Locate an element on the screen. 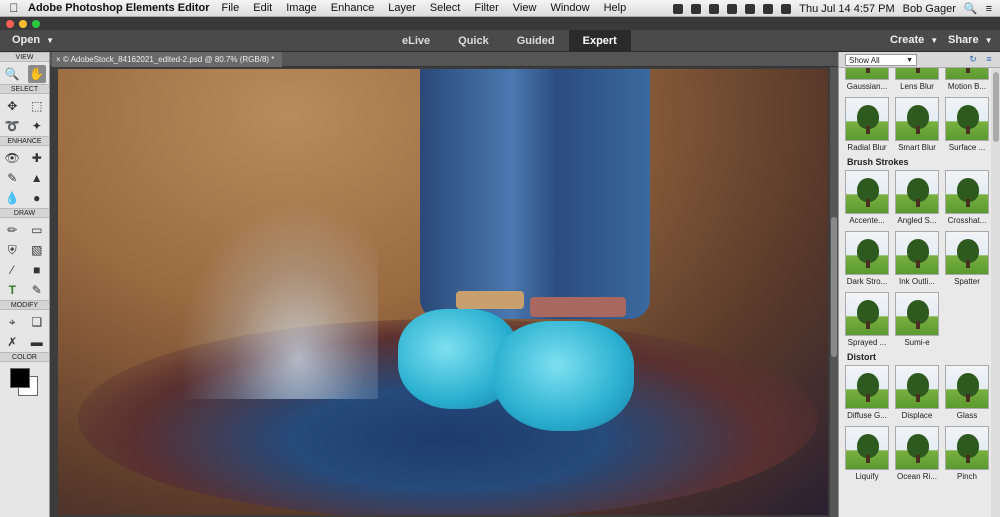 The height and width of the screenshot is (517, 1000). tab-expert: Expert is located at coordinates (599, 41).